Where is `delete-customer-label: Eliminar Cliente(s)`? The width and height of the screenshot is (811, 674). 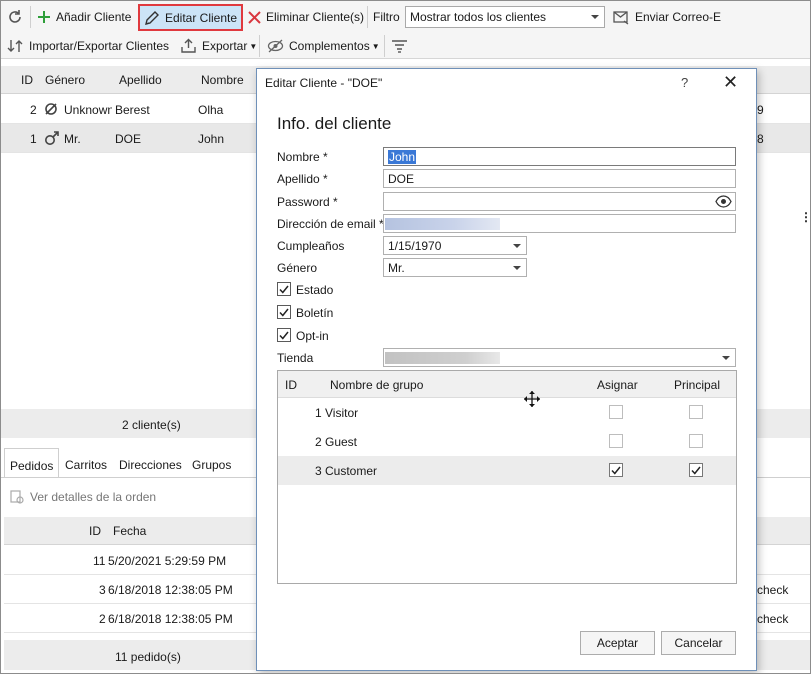
delete-customer-label: Eliminar Cliente(s) is located at coordinates (315, 17).